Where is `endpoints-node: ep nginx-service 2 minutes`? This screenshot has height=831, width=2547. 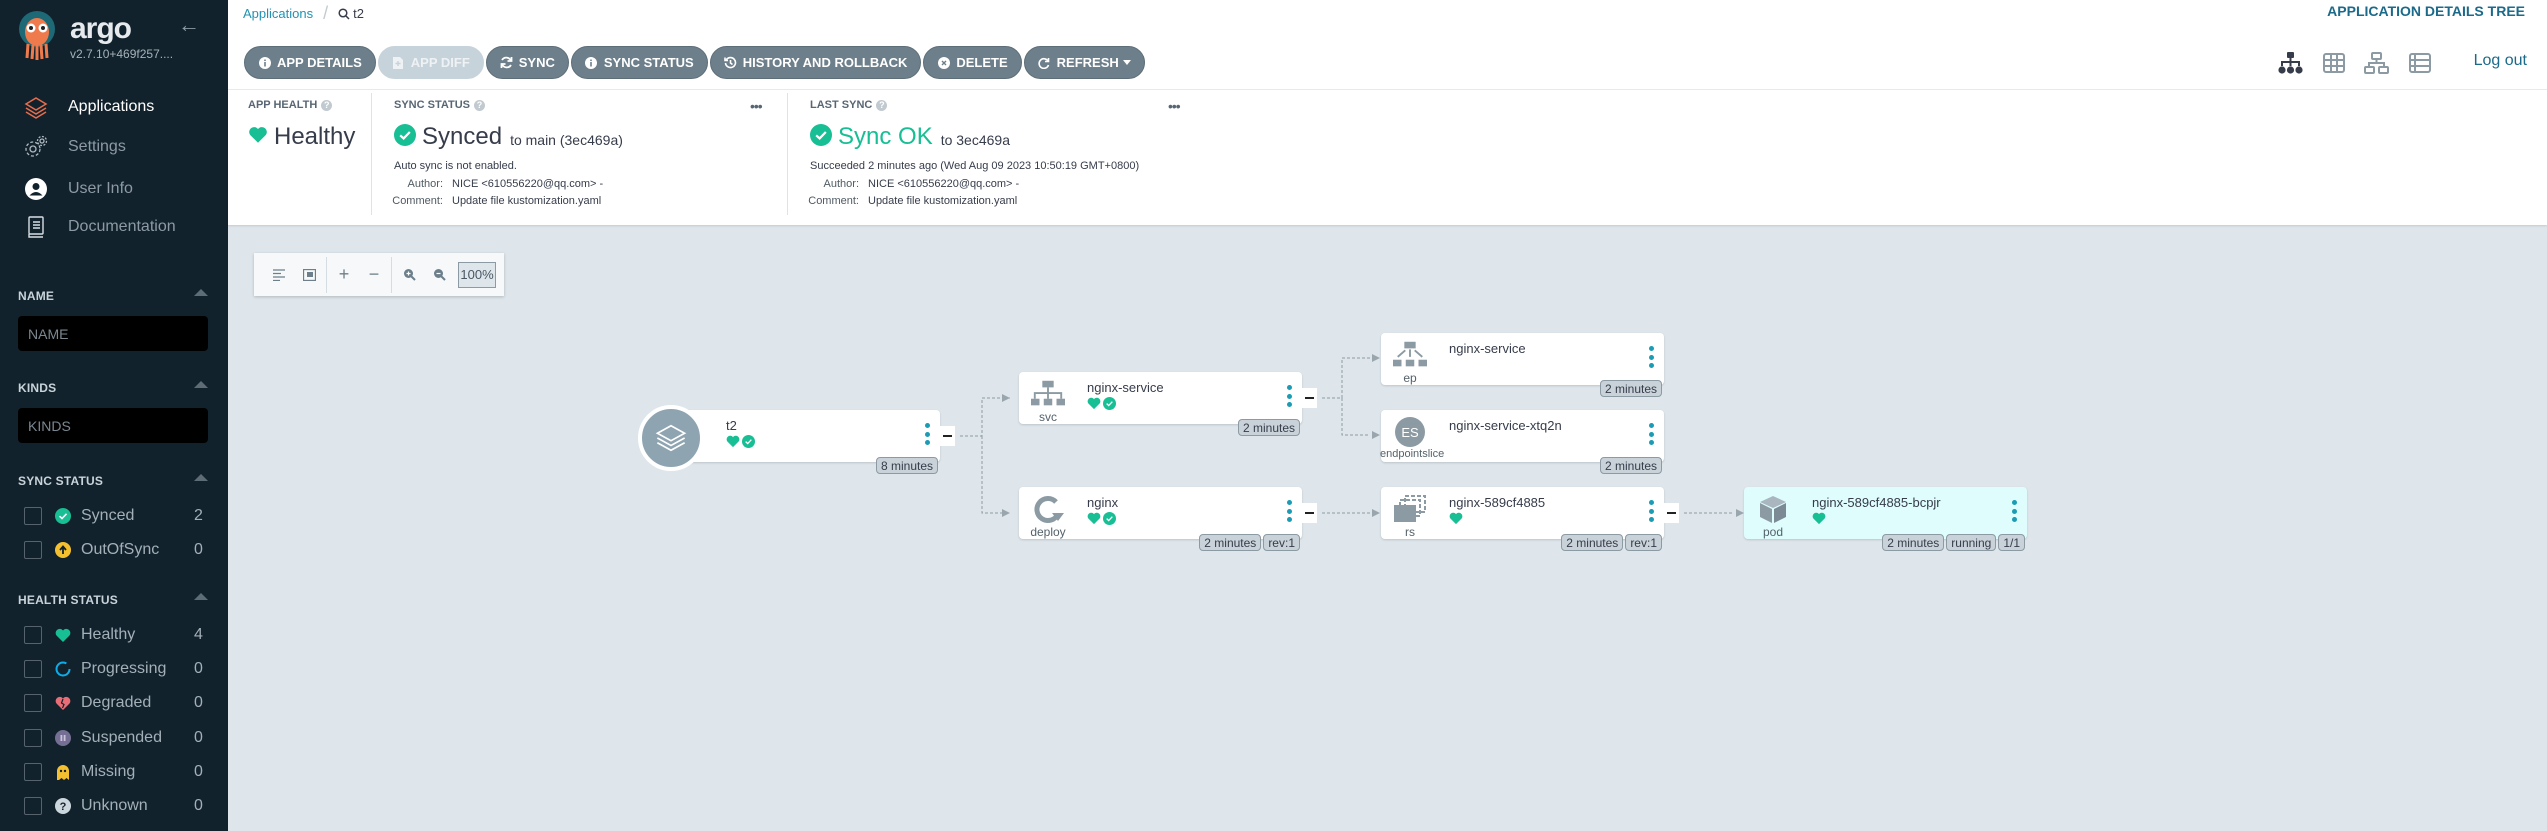
endpoints-node: ep nginx-service 2 minutes is located at coordinates (1522, 365).